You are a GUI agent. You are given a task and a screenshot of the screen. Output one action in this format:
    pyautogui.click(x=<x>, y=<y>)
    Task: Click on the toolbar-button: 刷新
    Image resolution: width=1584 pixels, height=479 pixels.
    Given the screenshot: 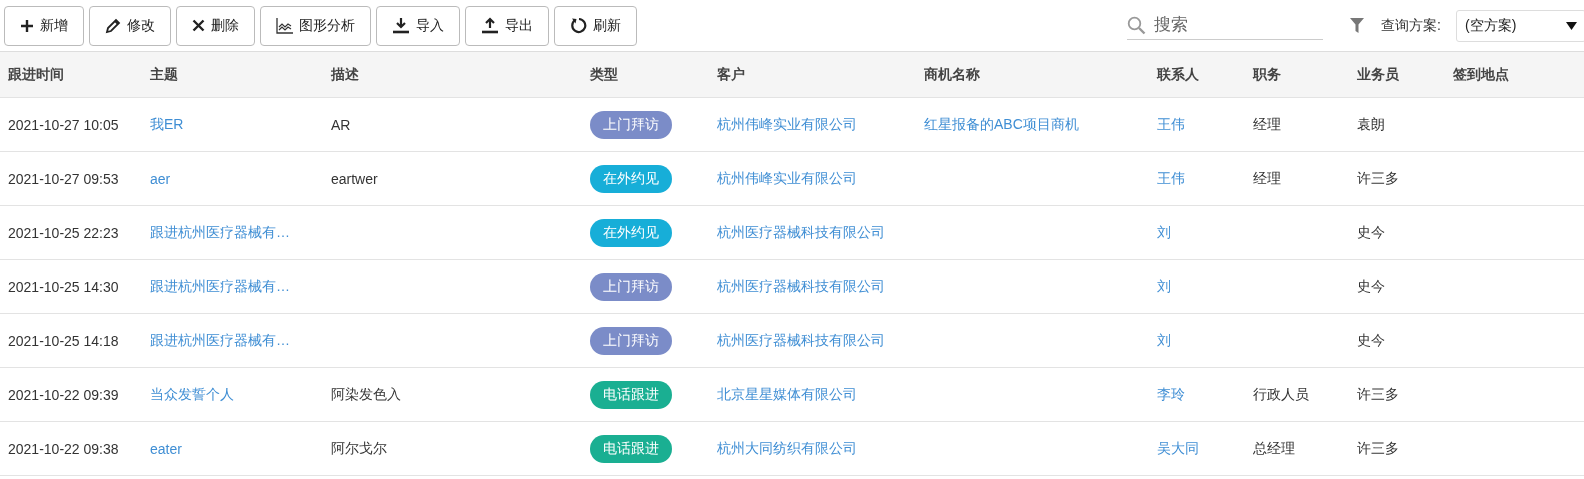 What is the action you would take?
    pyautogui.click(x=595, y=25)
    